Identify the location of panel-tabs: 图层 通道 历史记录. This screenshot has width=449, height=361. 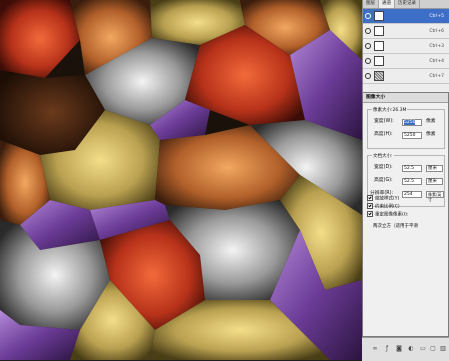
(406, 4).